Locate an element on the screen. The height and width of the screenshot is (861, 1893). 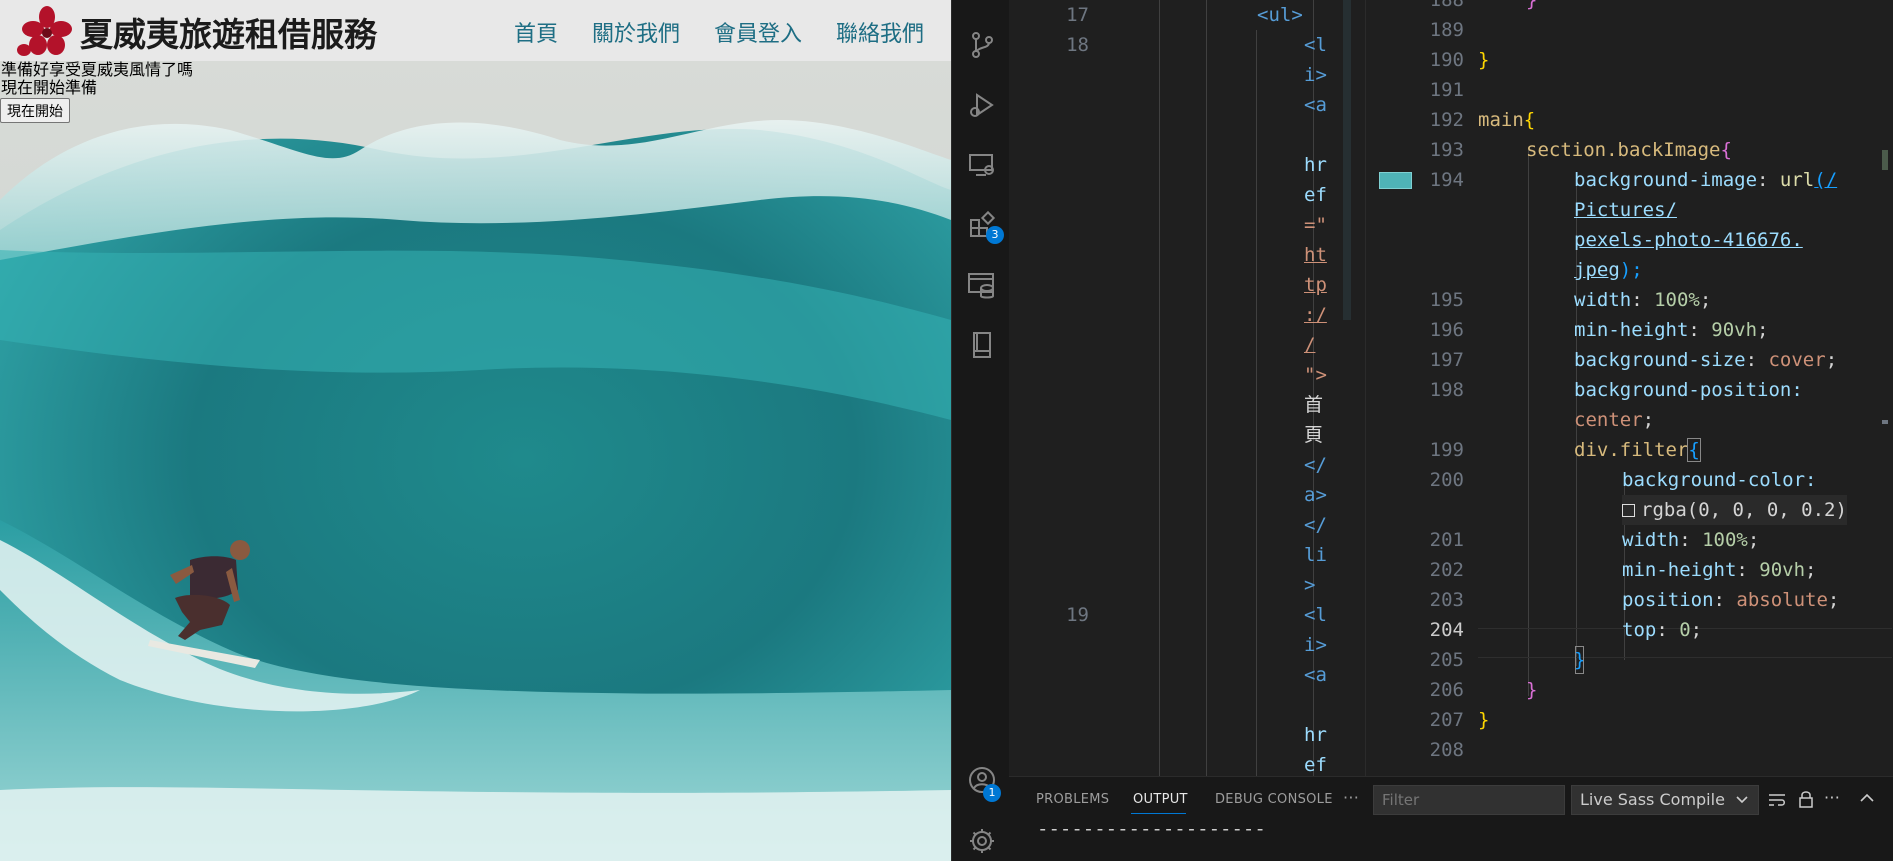
line-number: 201 is located at coordinates (1446, 540).